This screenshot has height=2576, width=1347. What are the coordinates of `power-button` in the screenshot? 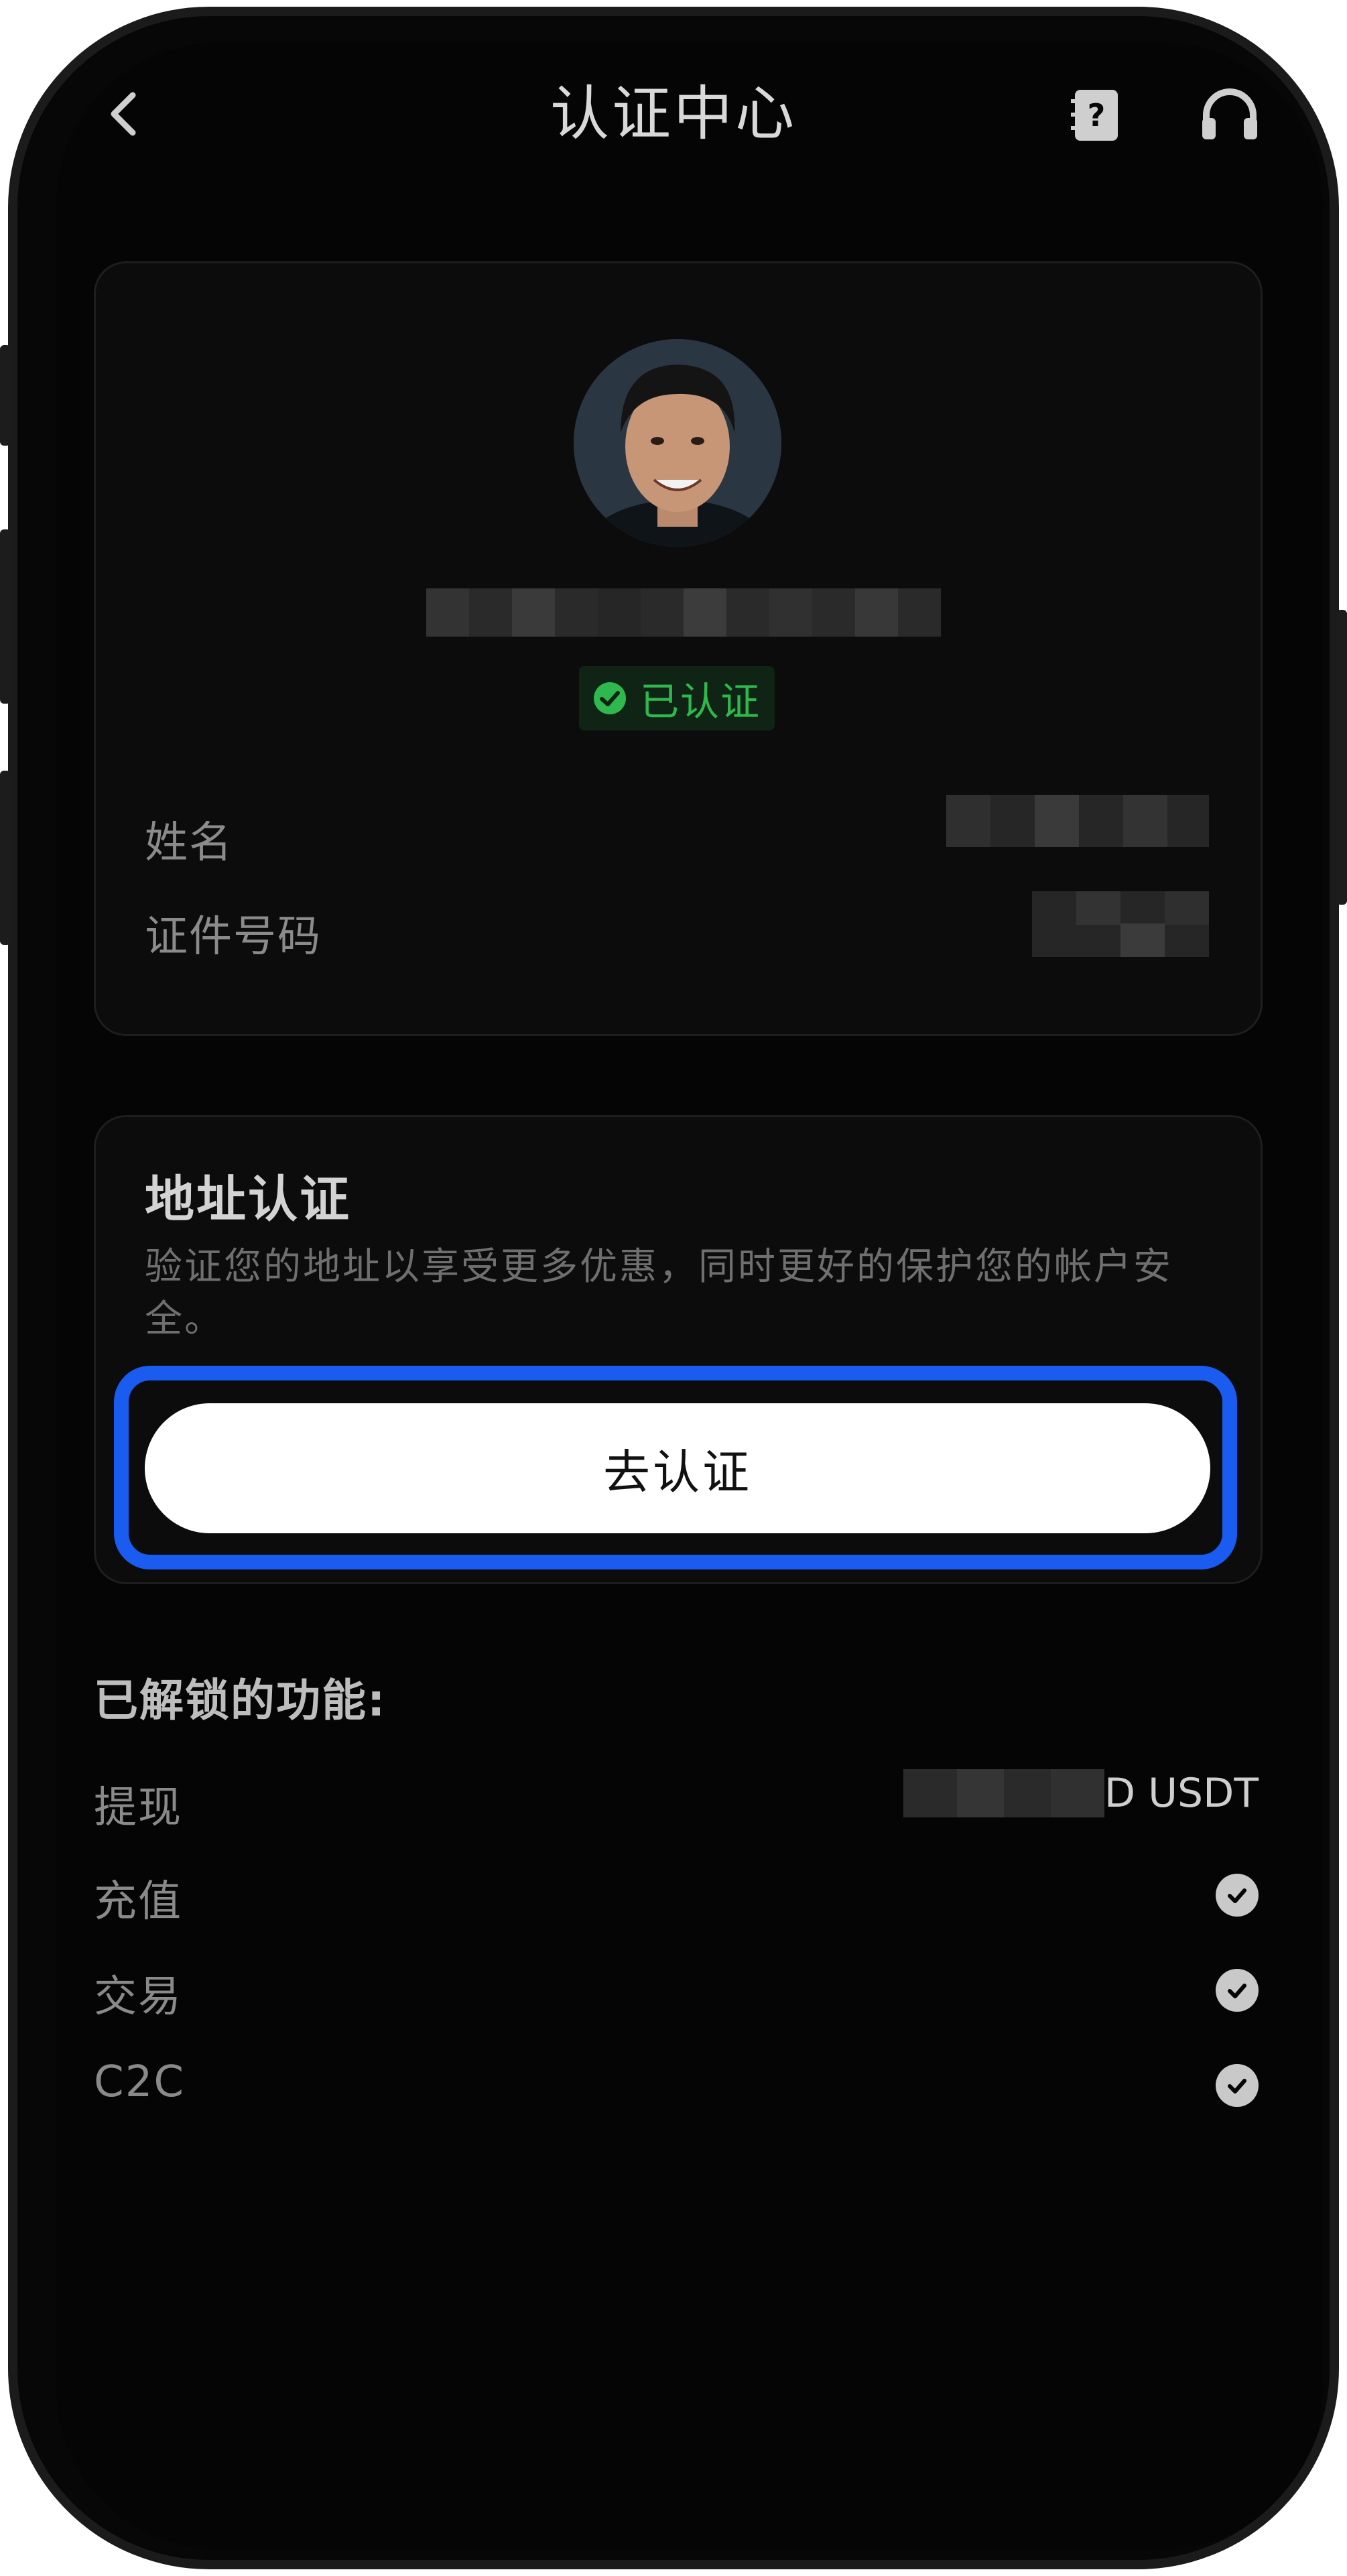 It's located at (1341, 757).